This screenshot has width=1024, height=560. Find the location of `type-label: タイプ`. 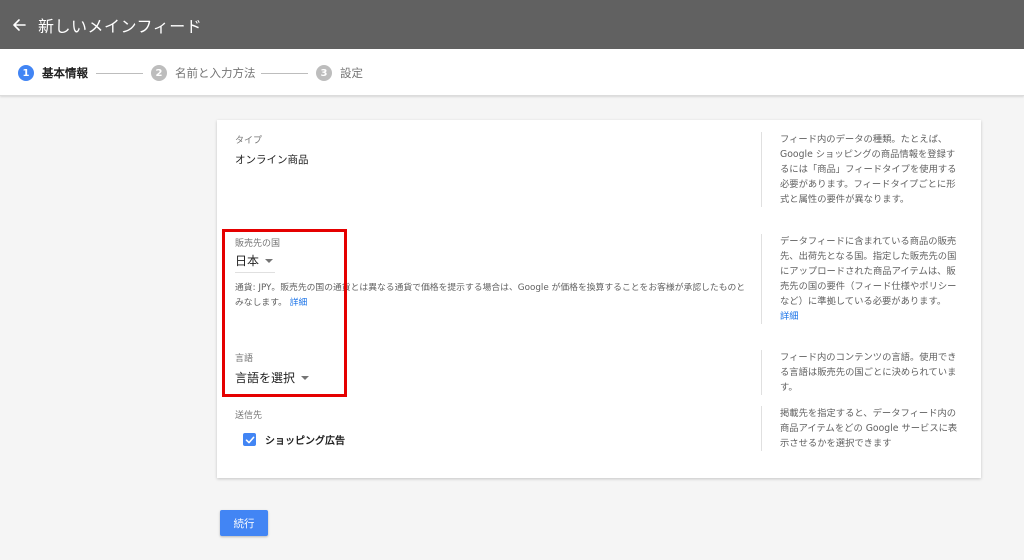

type-label: タイプ is located at coordinates (249, 141).